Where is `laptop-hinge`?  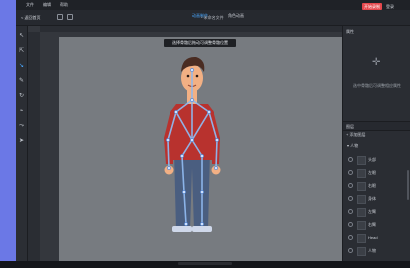
laptop-hinge is located at coordinates (205, 263).